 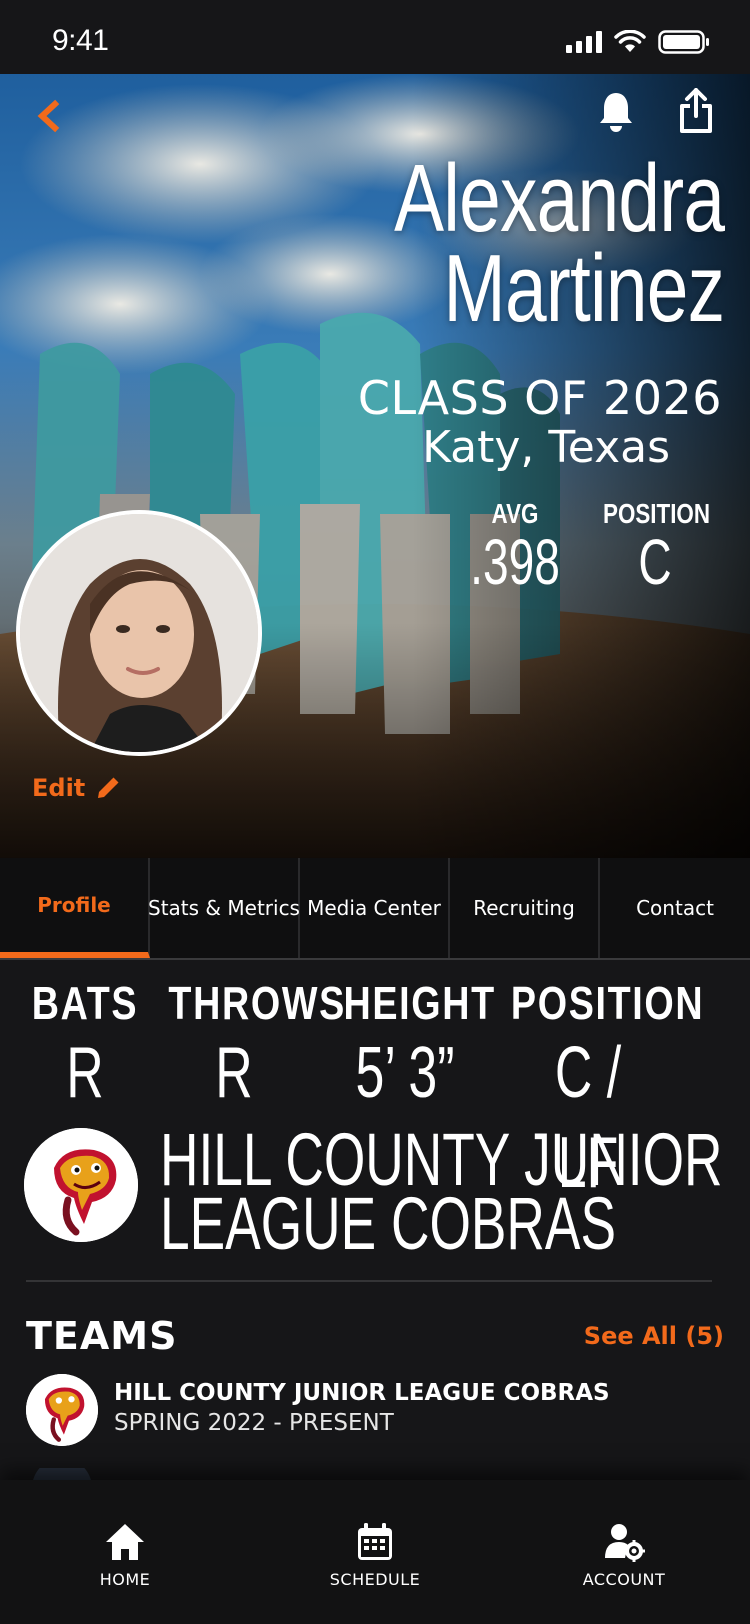 I want to click on tab-contact: Contact, so click(x=675, y=908).